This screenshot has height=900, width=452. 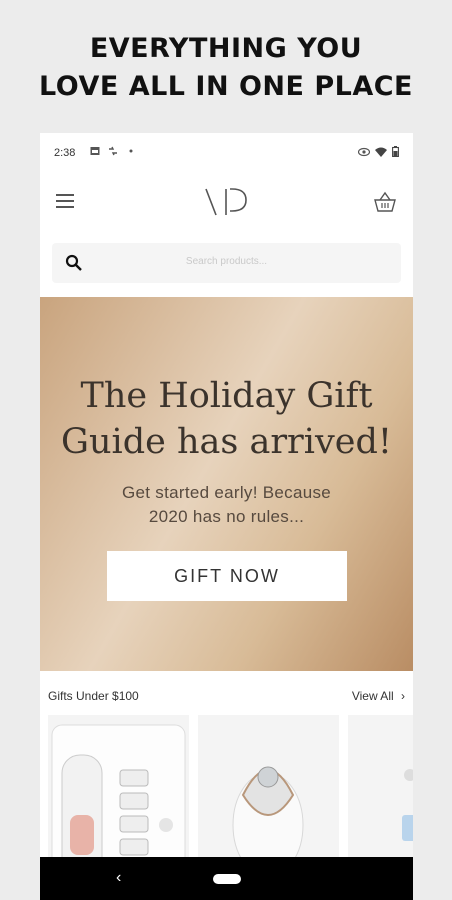 I want to click on wifi-icon, so click(x=381, y=152).